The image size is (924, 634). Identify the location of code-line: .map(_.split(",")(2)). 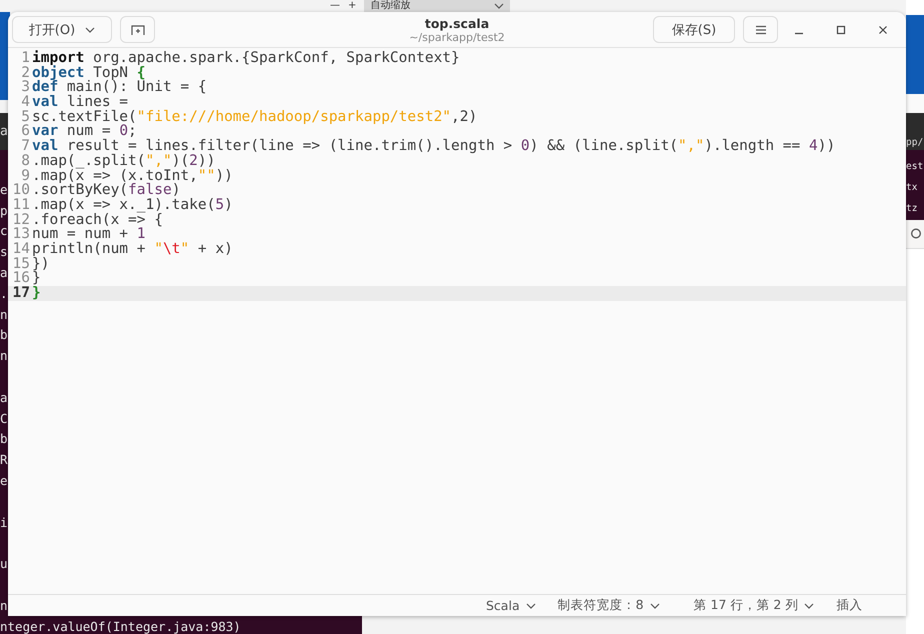
(123, 161).